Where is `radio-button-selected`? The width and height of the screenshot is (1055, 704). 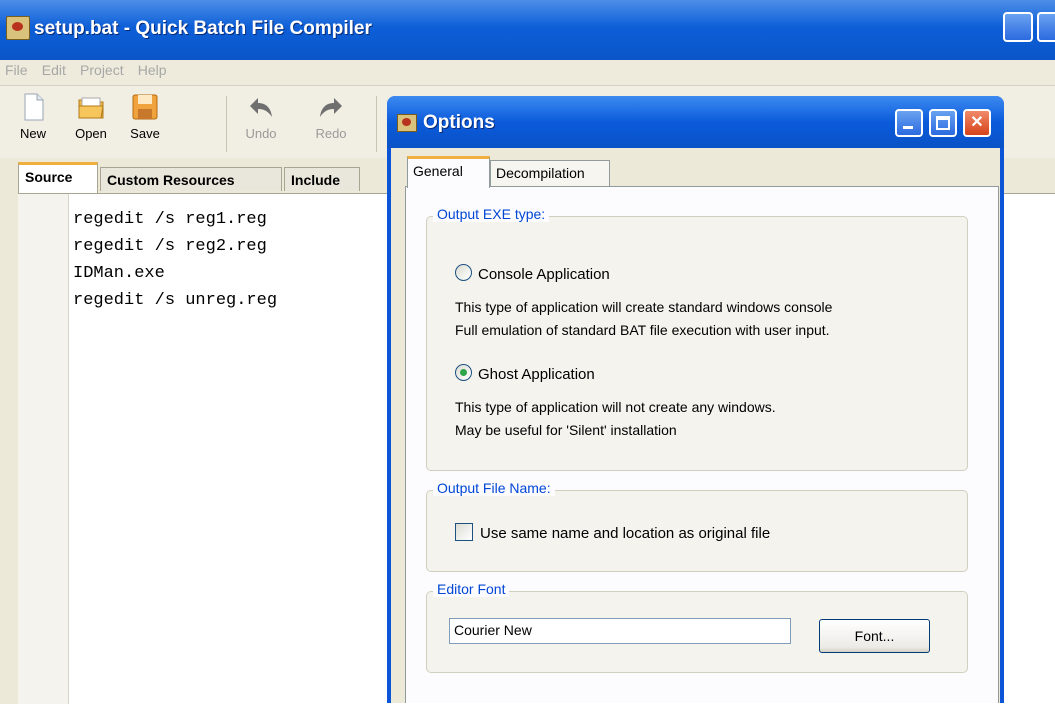 radio-button-selected is located at coordinates (463, 372).